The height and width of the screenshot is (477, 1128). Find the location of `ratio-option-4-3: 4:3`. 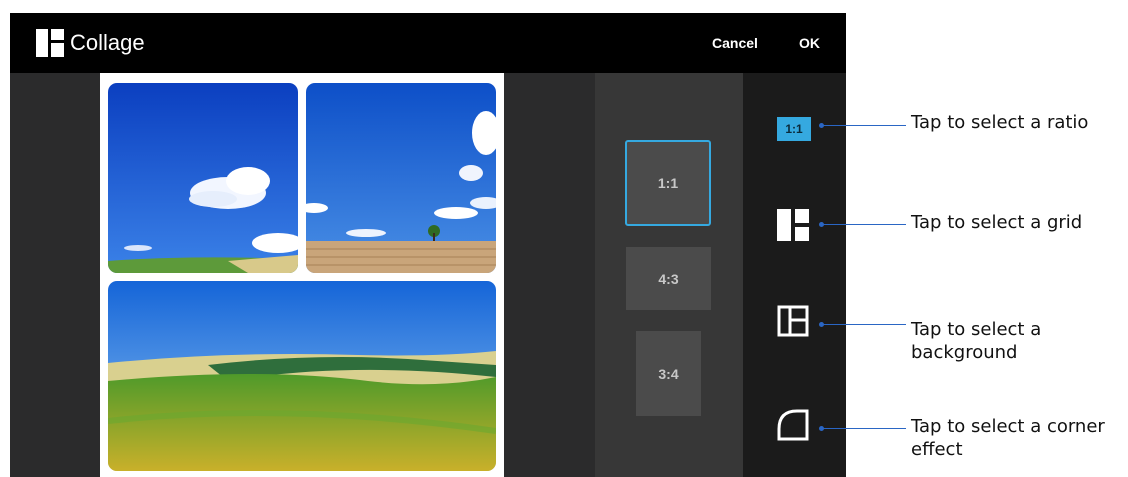

ratio-option-4-3: 4:3 is located at coordinates (668, 278).